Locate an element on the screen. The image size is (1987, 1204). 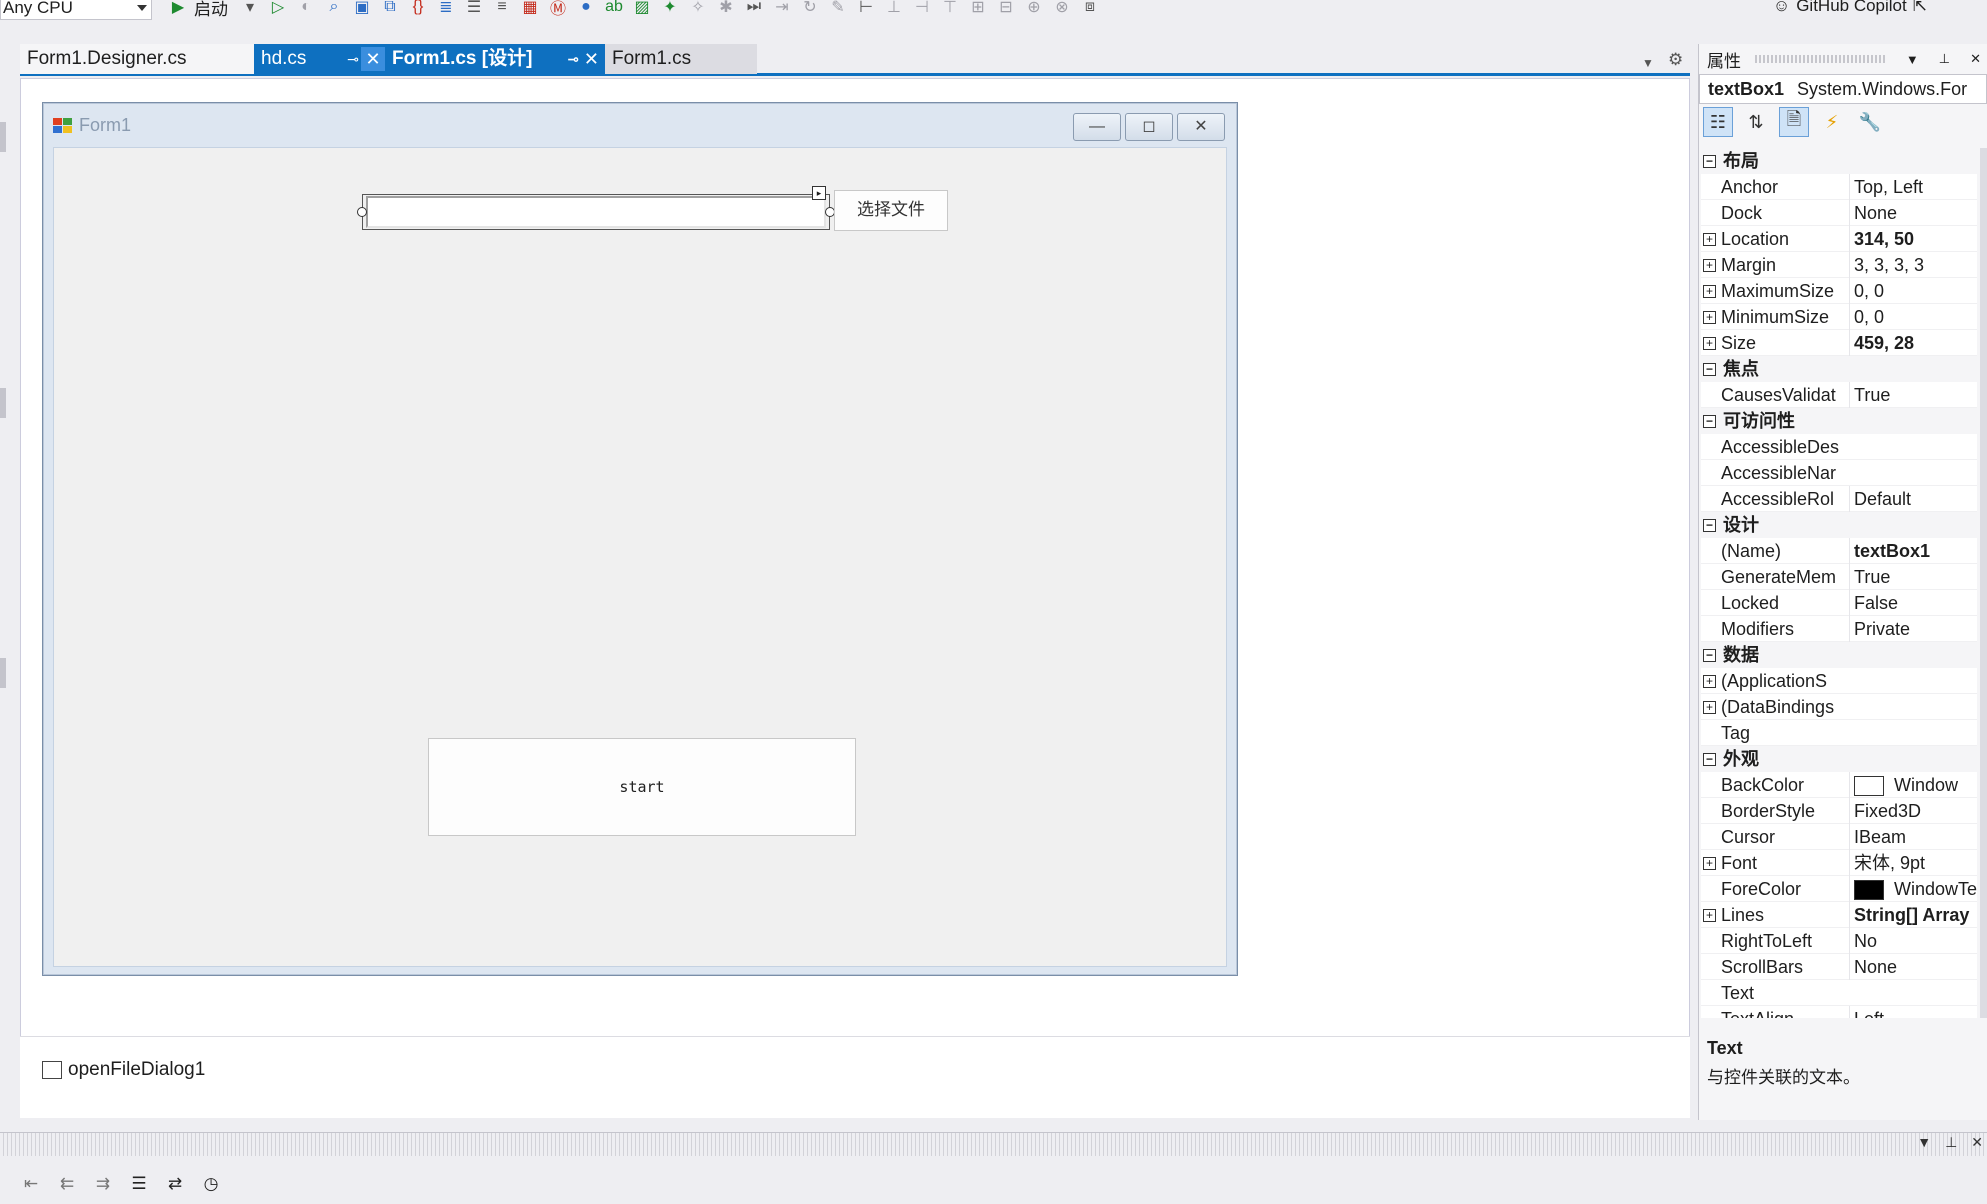
property-row: (Name) textBox1 is located at coordinates (1839, 551).